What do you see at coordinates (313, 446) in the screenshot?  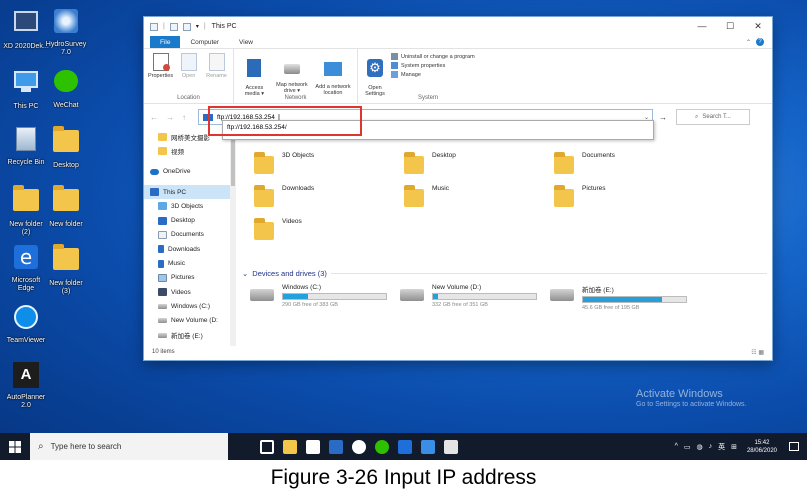 I see `store-icon` at bounding box center [313, 446].